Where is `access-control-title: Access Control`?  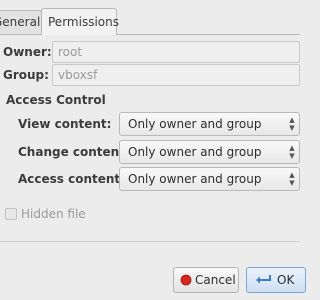 access-control-title: Access Control is located at coordinates (56, 100).